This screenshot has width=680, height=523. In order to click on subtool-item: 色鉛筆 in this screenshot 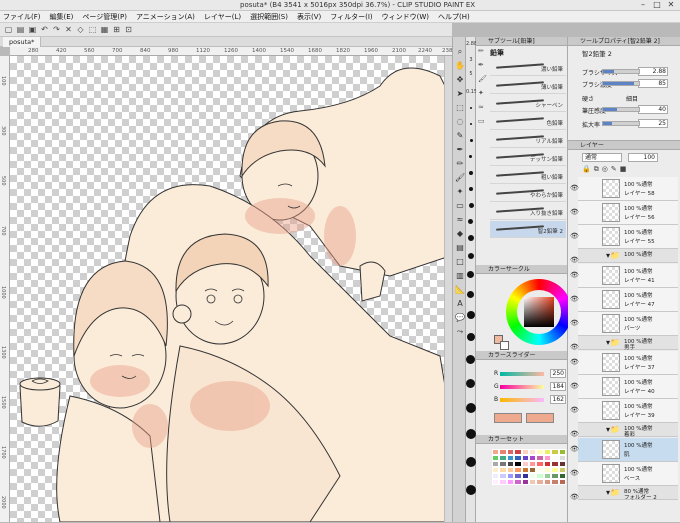, I will do `click(528, 121)`.